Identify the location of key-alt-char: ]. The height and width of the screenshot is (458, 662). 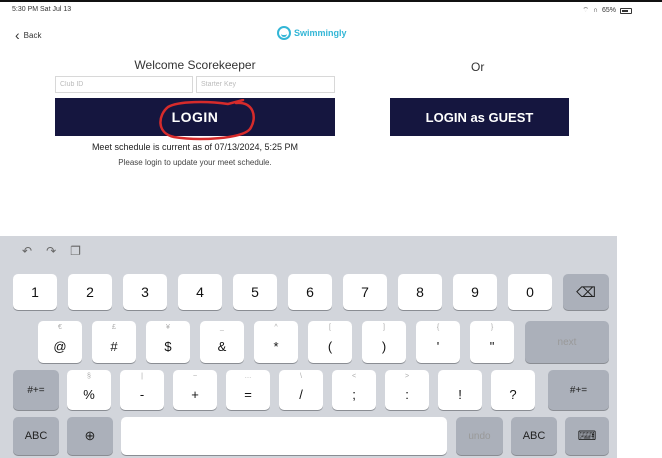
(384, 327).